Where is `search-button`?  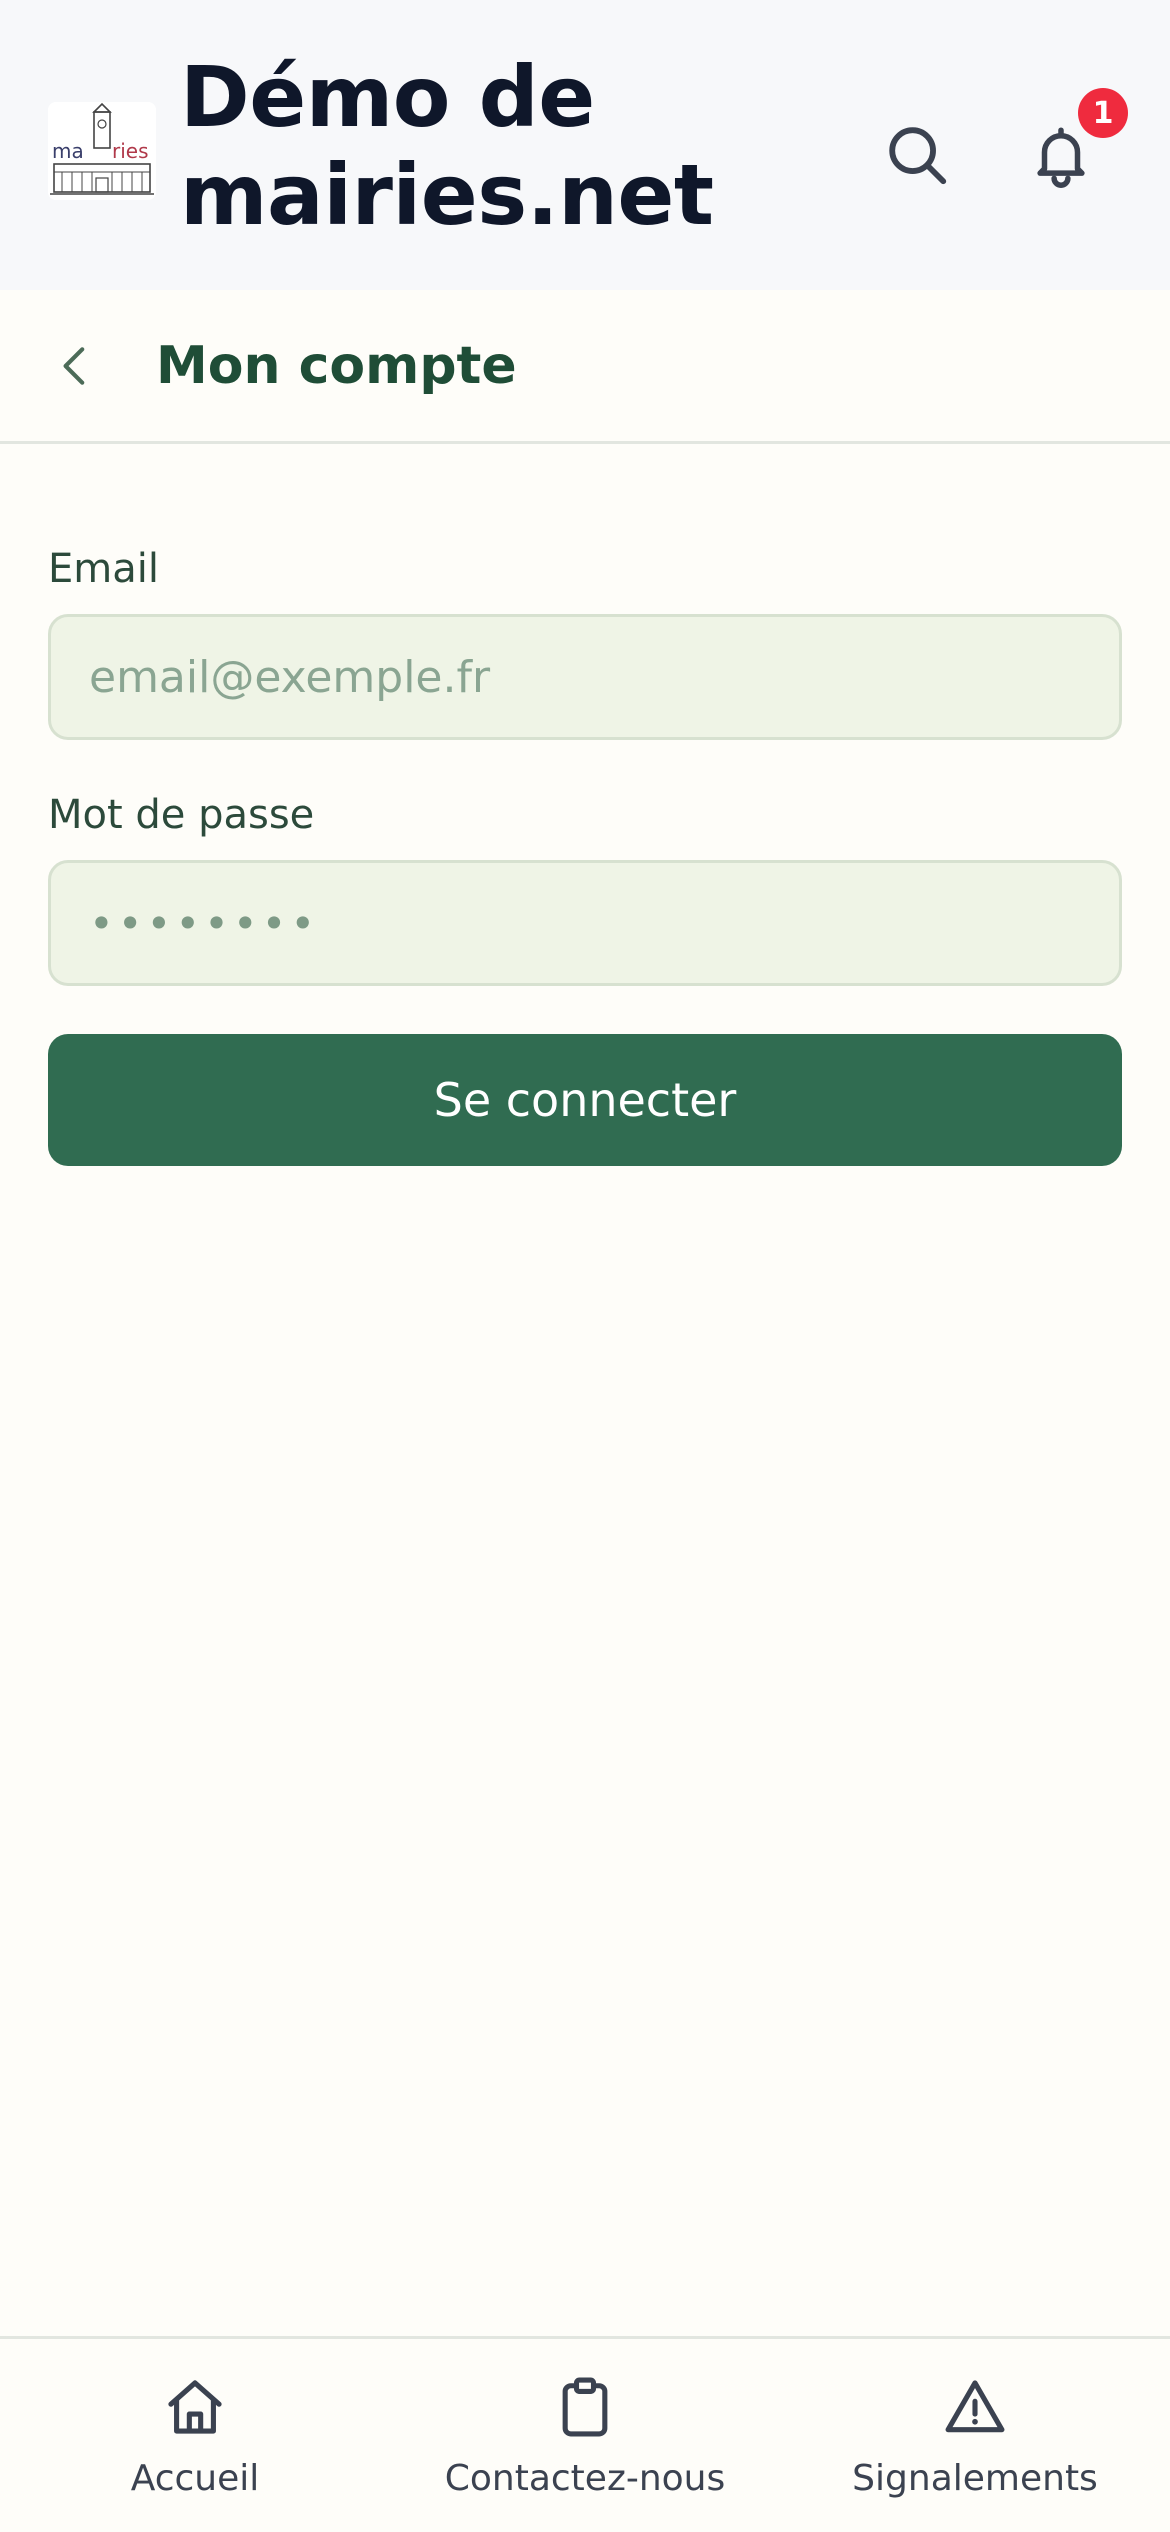 search-button is located at coordinates (917, 155).